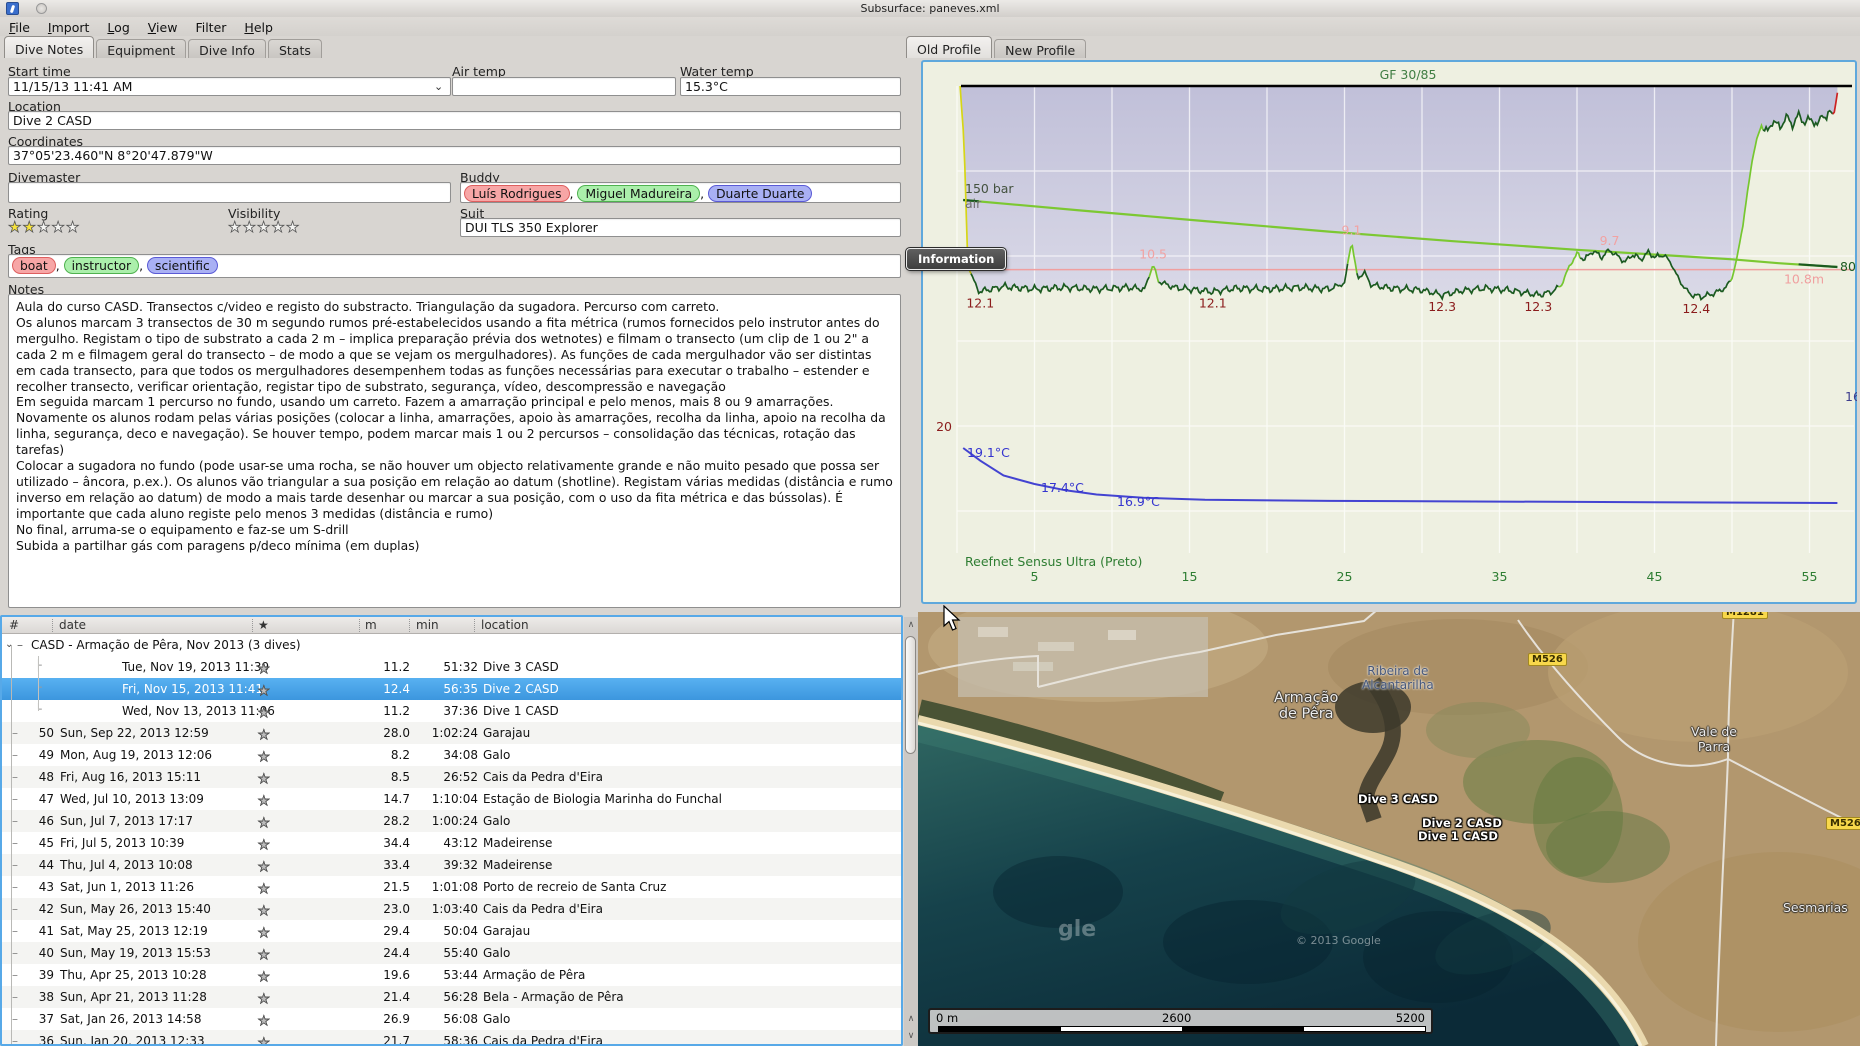 The height and width of the screenshot is (1046, 1860). Describe the element at coordinates (427, 625) in the screenshot. I see `col-header-min: min` at that location.